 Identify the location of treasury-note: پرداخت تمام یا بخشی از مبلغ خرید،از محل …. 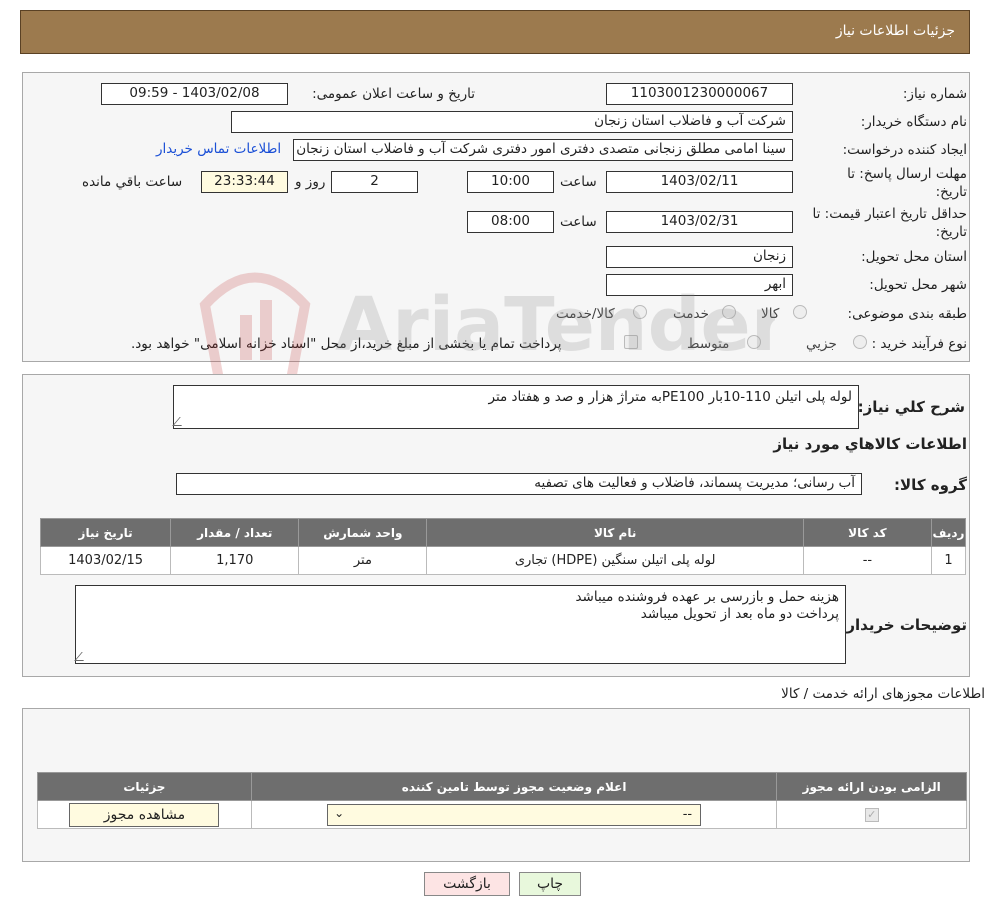
(346, 344).